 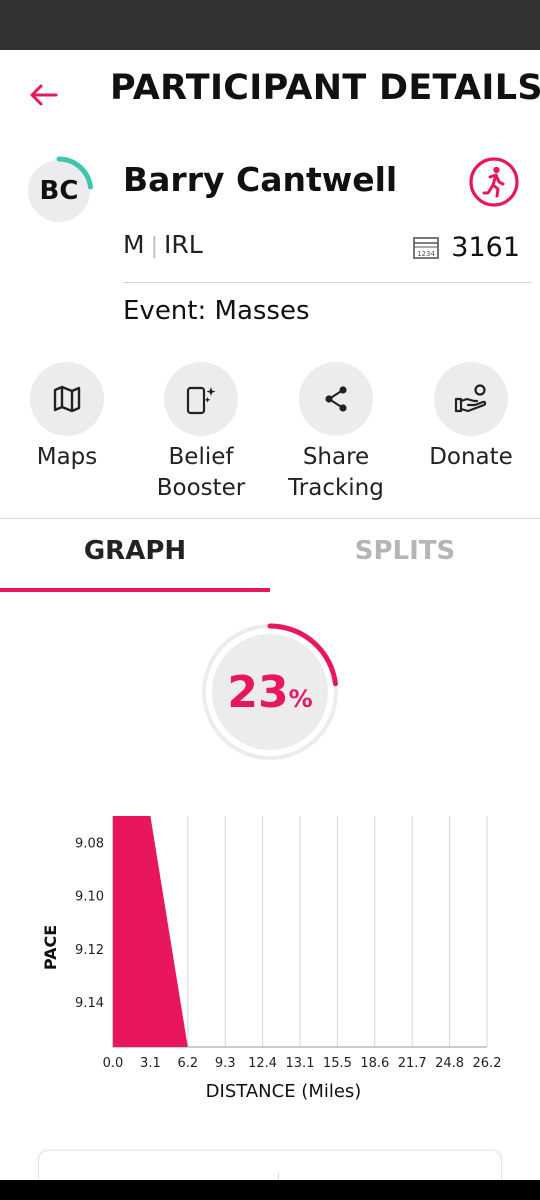 I want to click on x-tick-label: 15.5, so click(x=337, y=1063).